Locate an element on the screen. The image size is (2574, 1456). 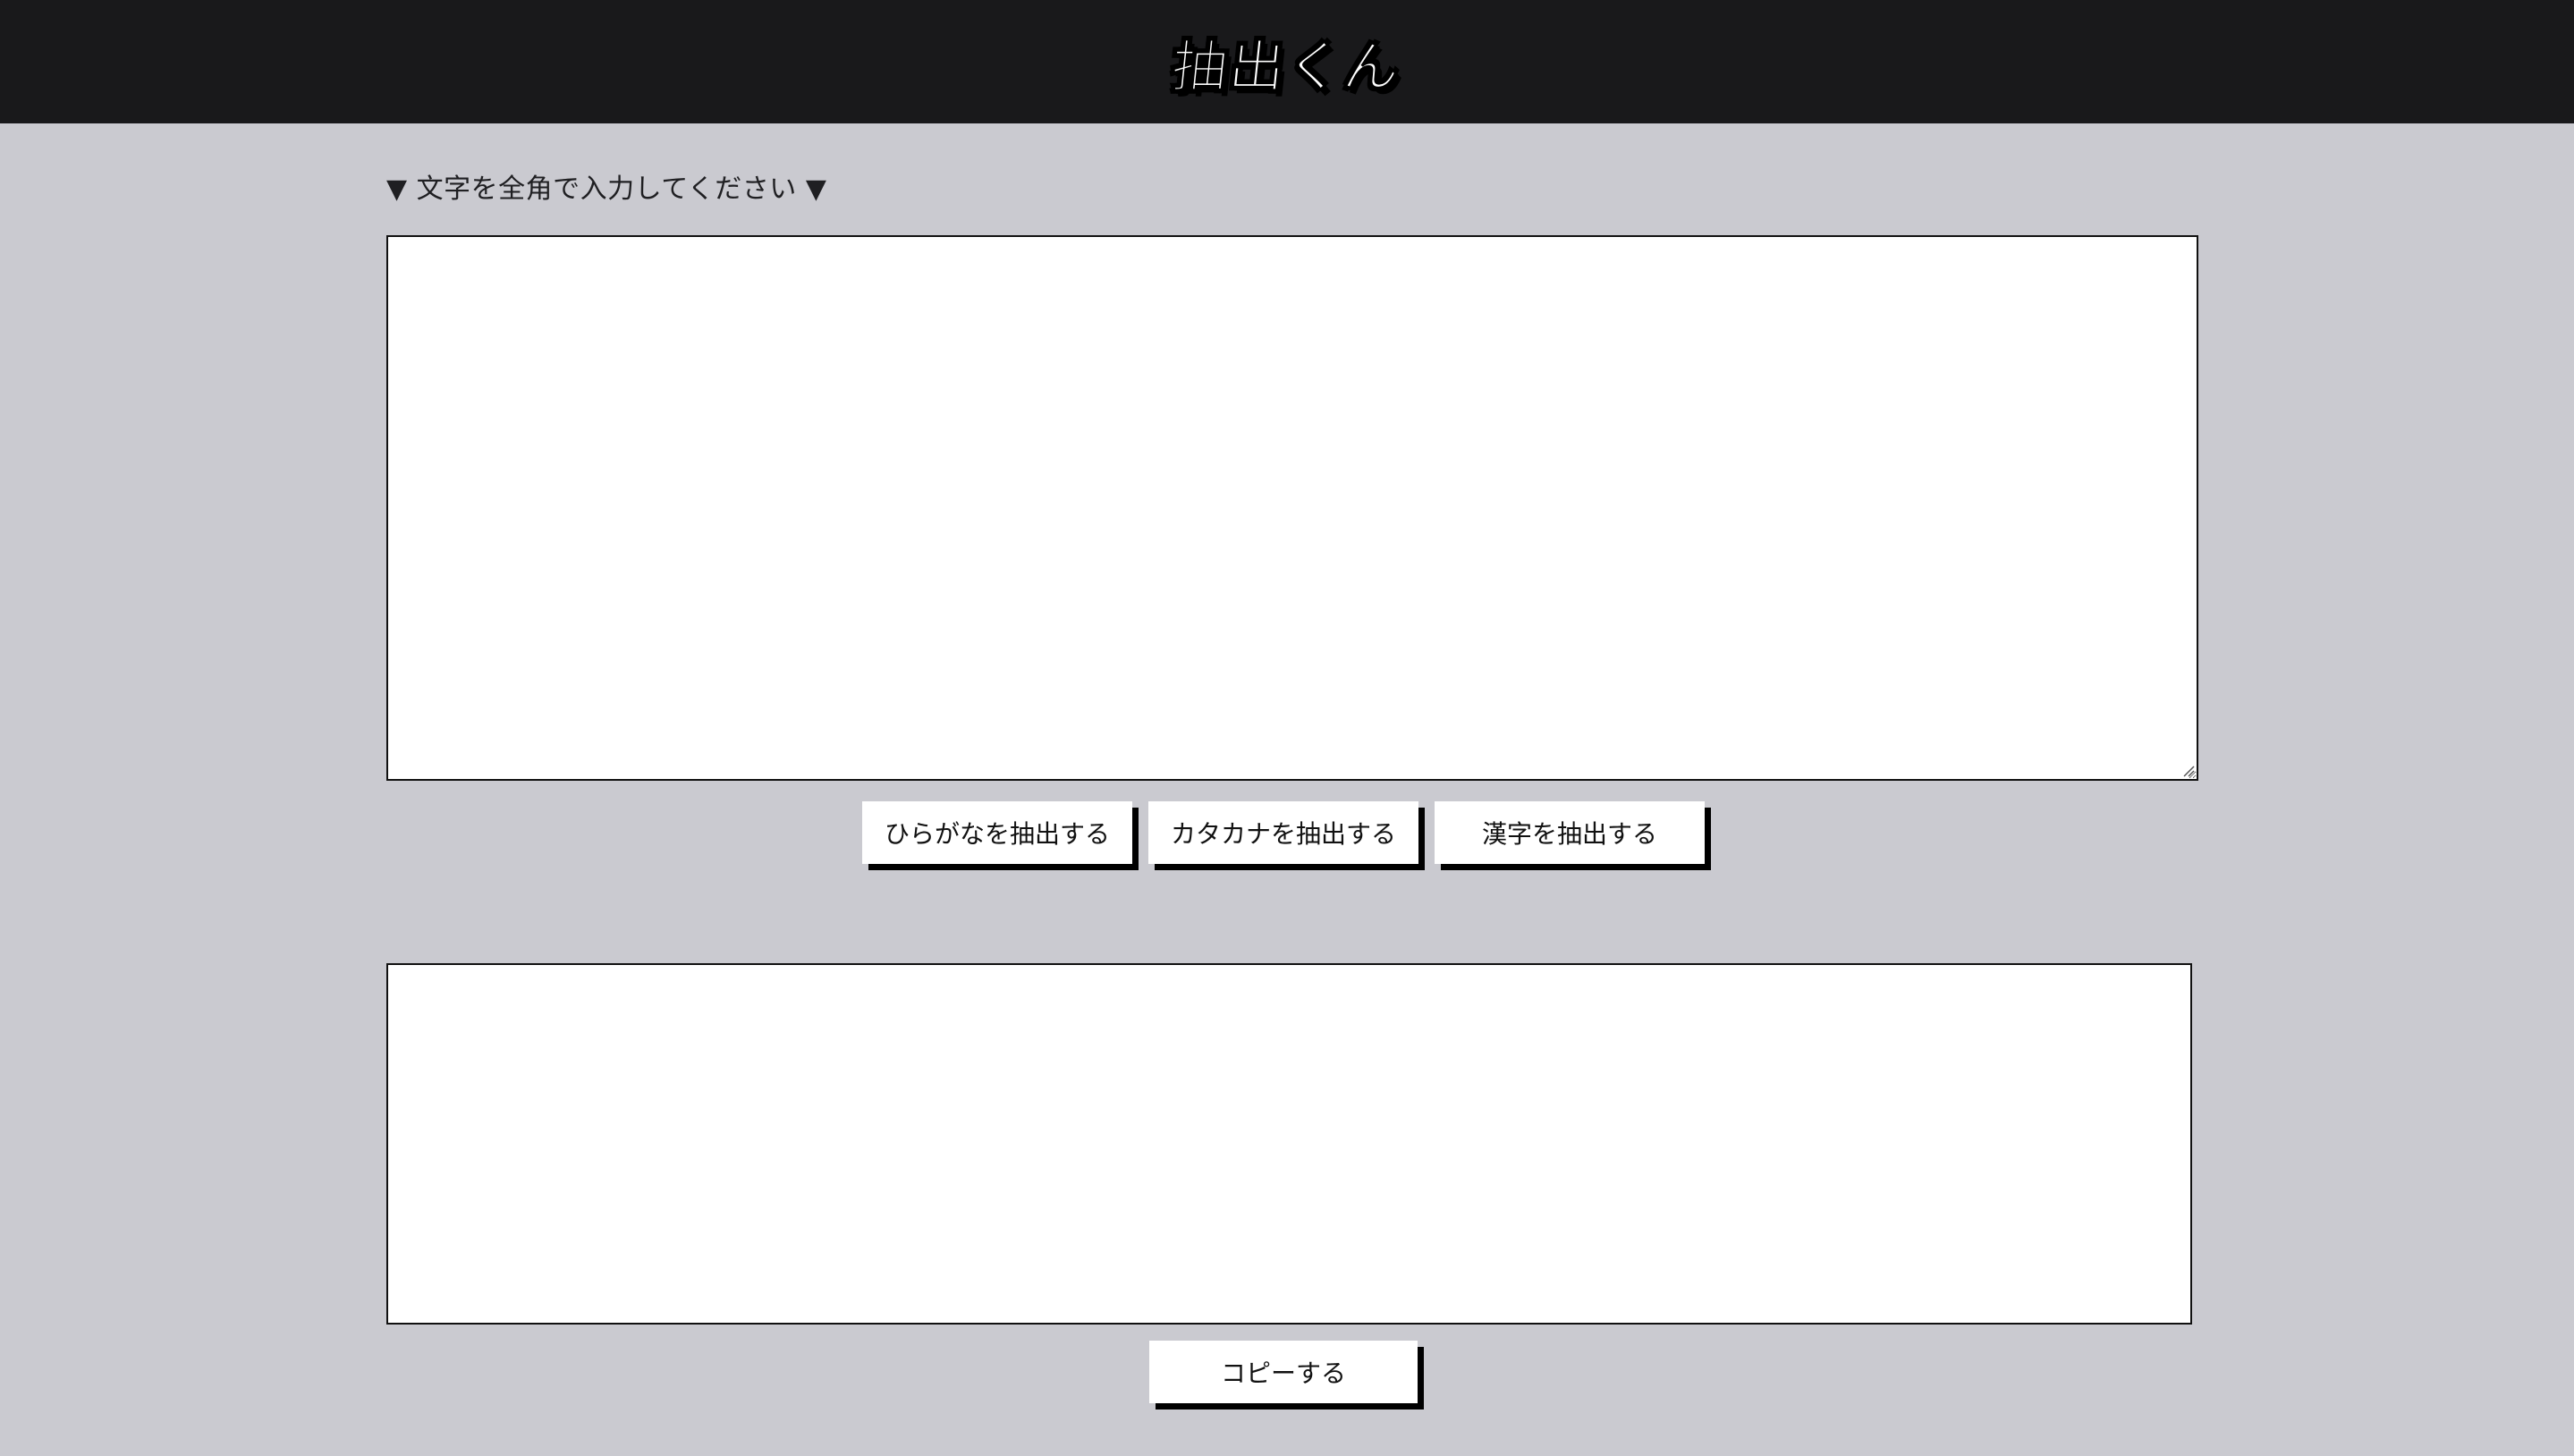
extract-button-group: ひらがなを抽出する カタカナを抽出する 漢字を抽出する is located at coordinates (1283, 832).